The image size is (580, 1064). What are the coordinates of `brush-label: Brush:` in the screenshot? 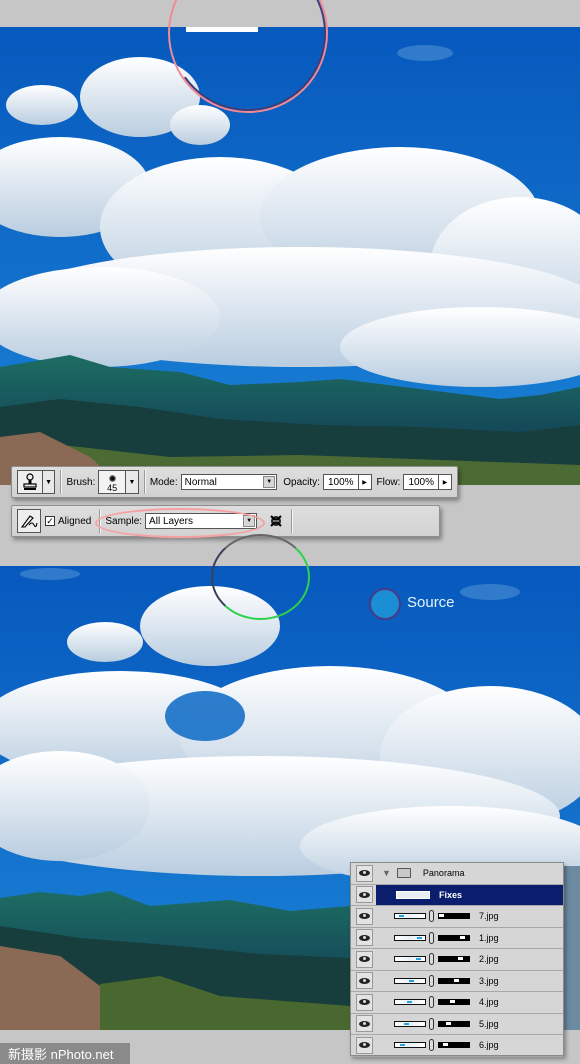 It's located at (81, 482).